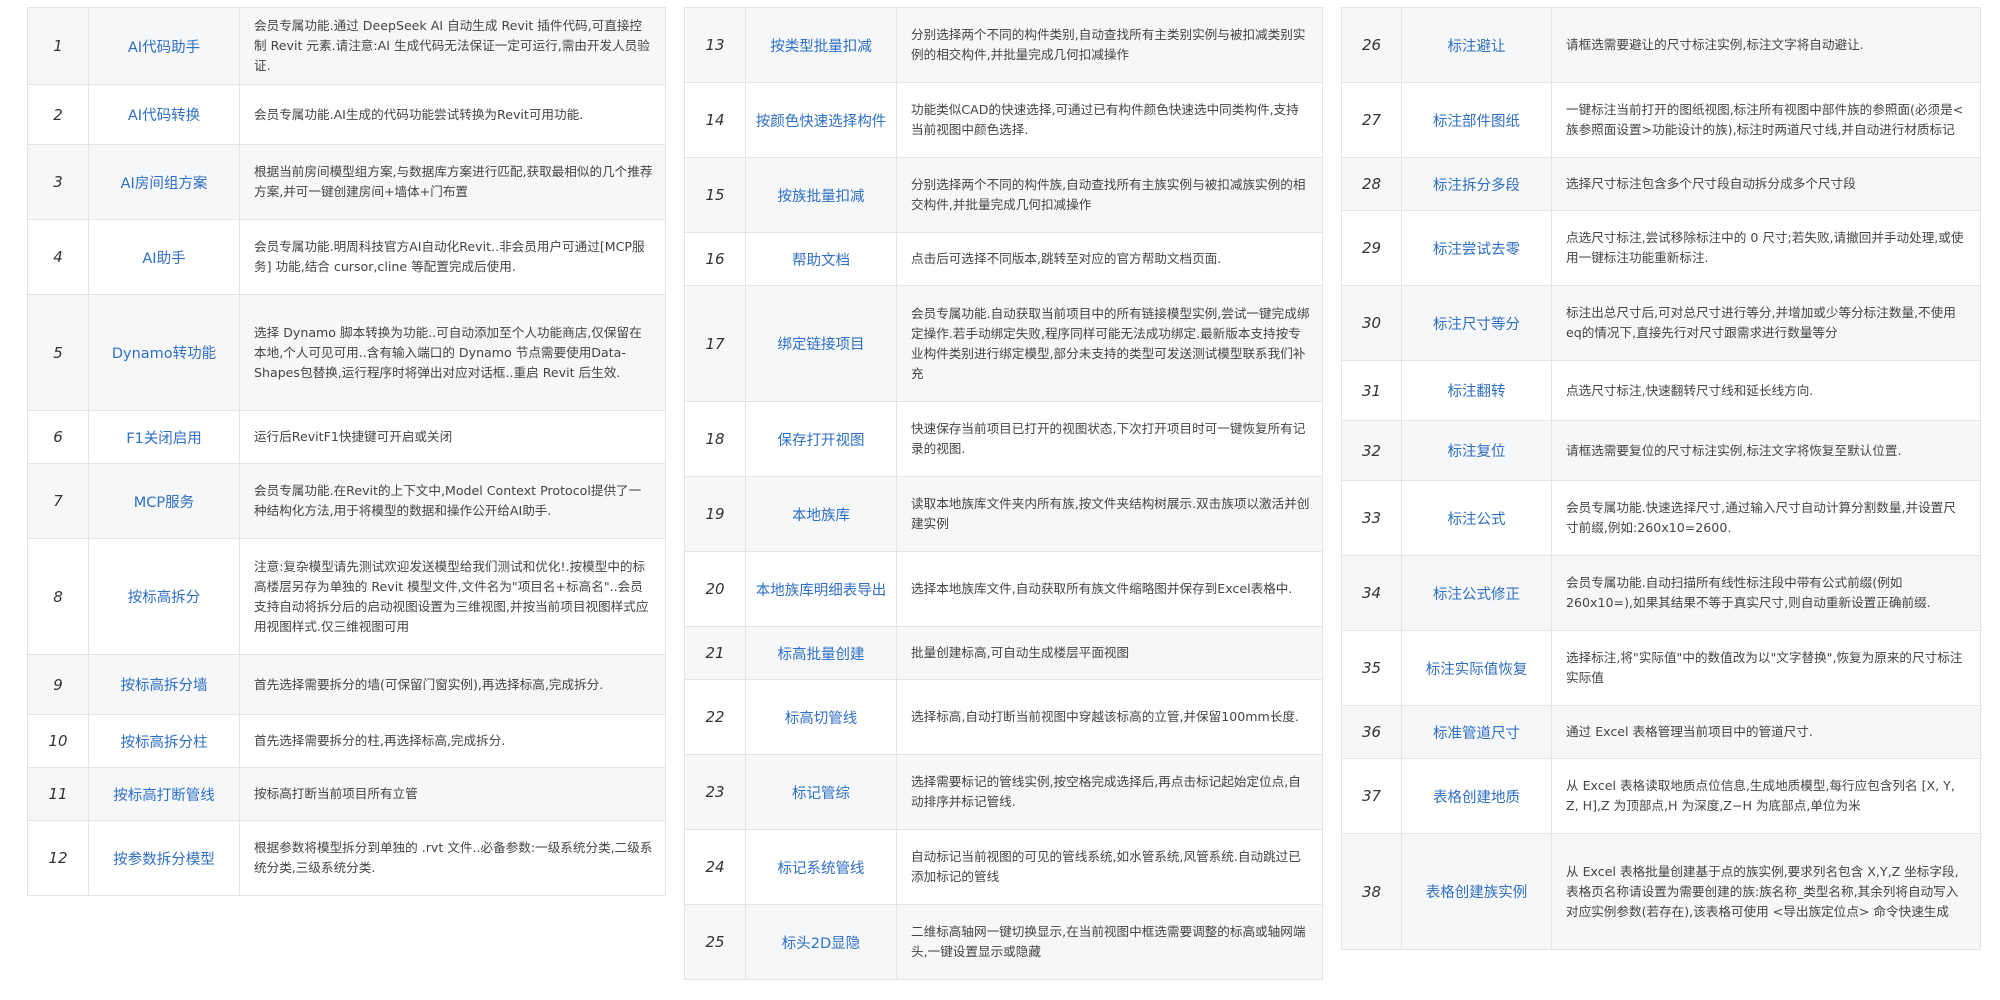  I want to click on feature-name-link: 标注避让, so click(1476, 45).